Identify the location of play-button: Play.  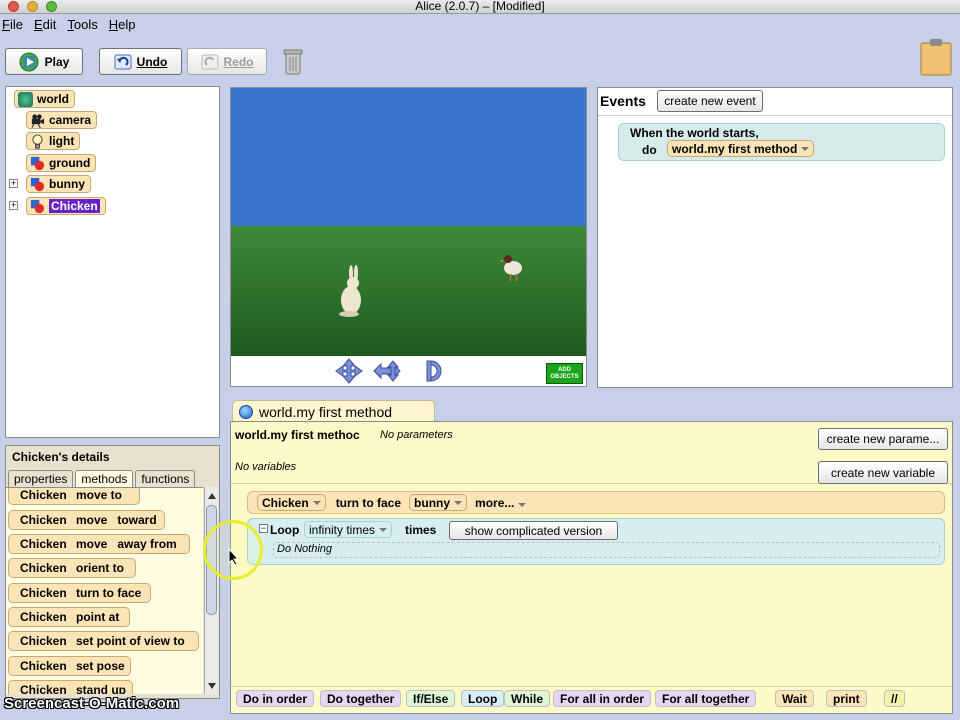
(44, 61).